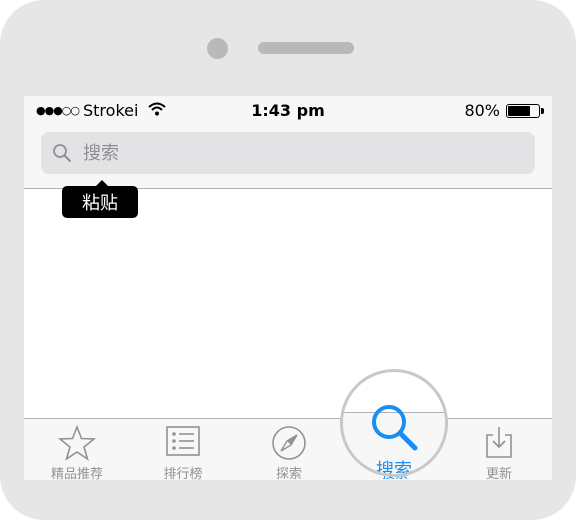 This screenshot has width=576, height=520. What do you see at coordinates (482, 110) in the screenshot?
I see `battery-percent: 80%` at bounding box center [482, 110].